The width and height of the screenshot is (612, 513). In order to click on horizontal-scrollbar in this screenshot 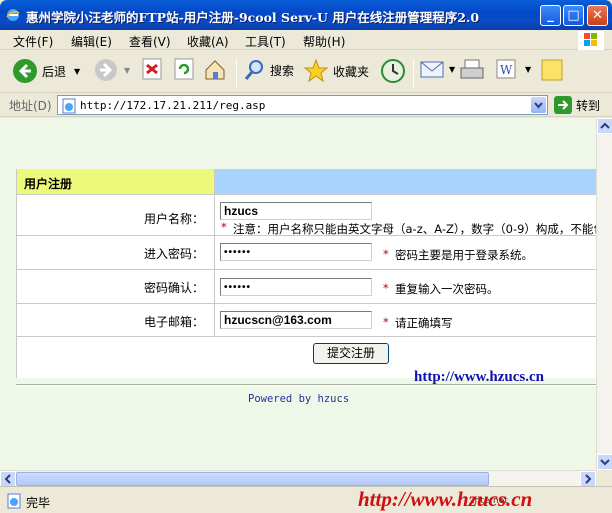, I will do `click(298, 478)`.